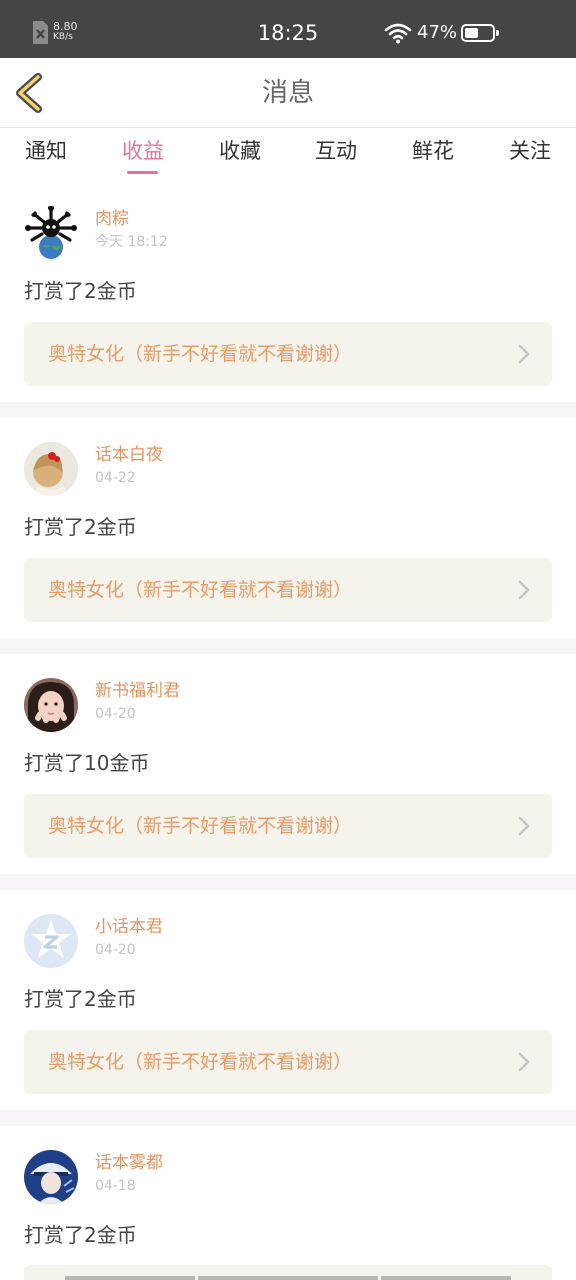 The height and width of the screenshot is (1280, 576). I want to click on message-time: 04-18, so click(115, 1186).